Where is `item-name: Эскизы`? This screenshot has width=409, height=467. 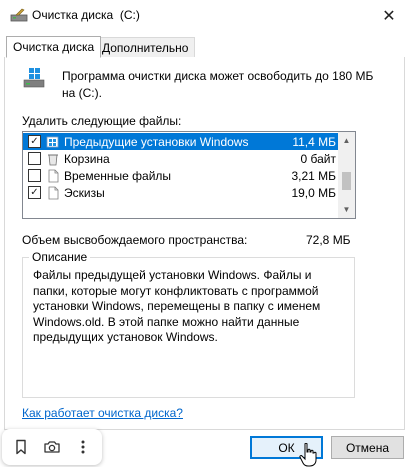 item-name: Эскизы is located at coordinates (84, 192).